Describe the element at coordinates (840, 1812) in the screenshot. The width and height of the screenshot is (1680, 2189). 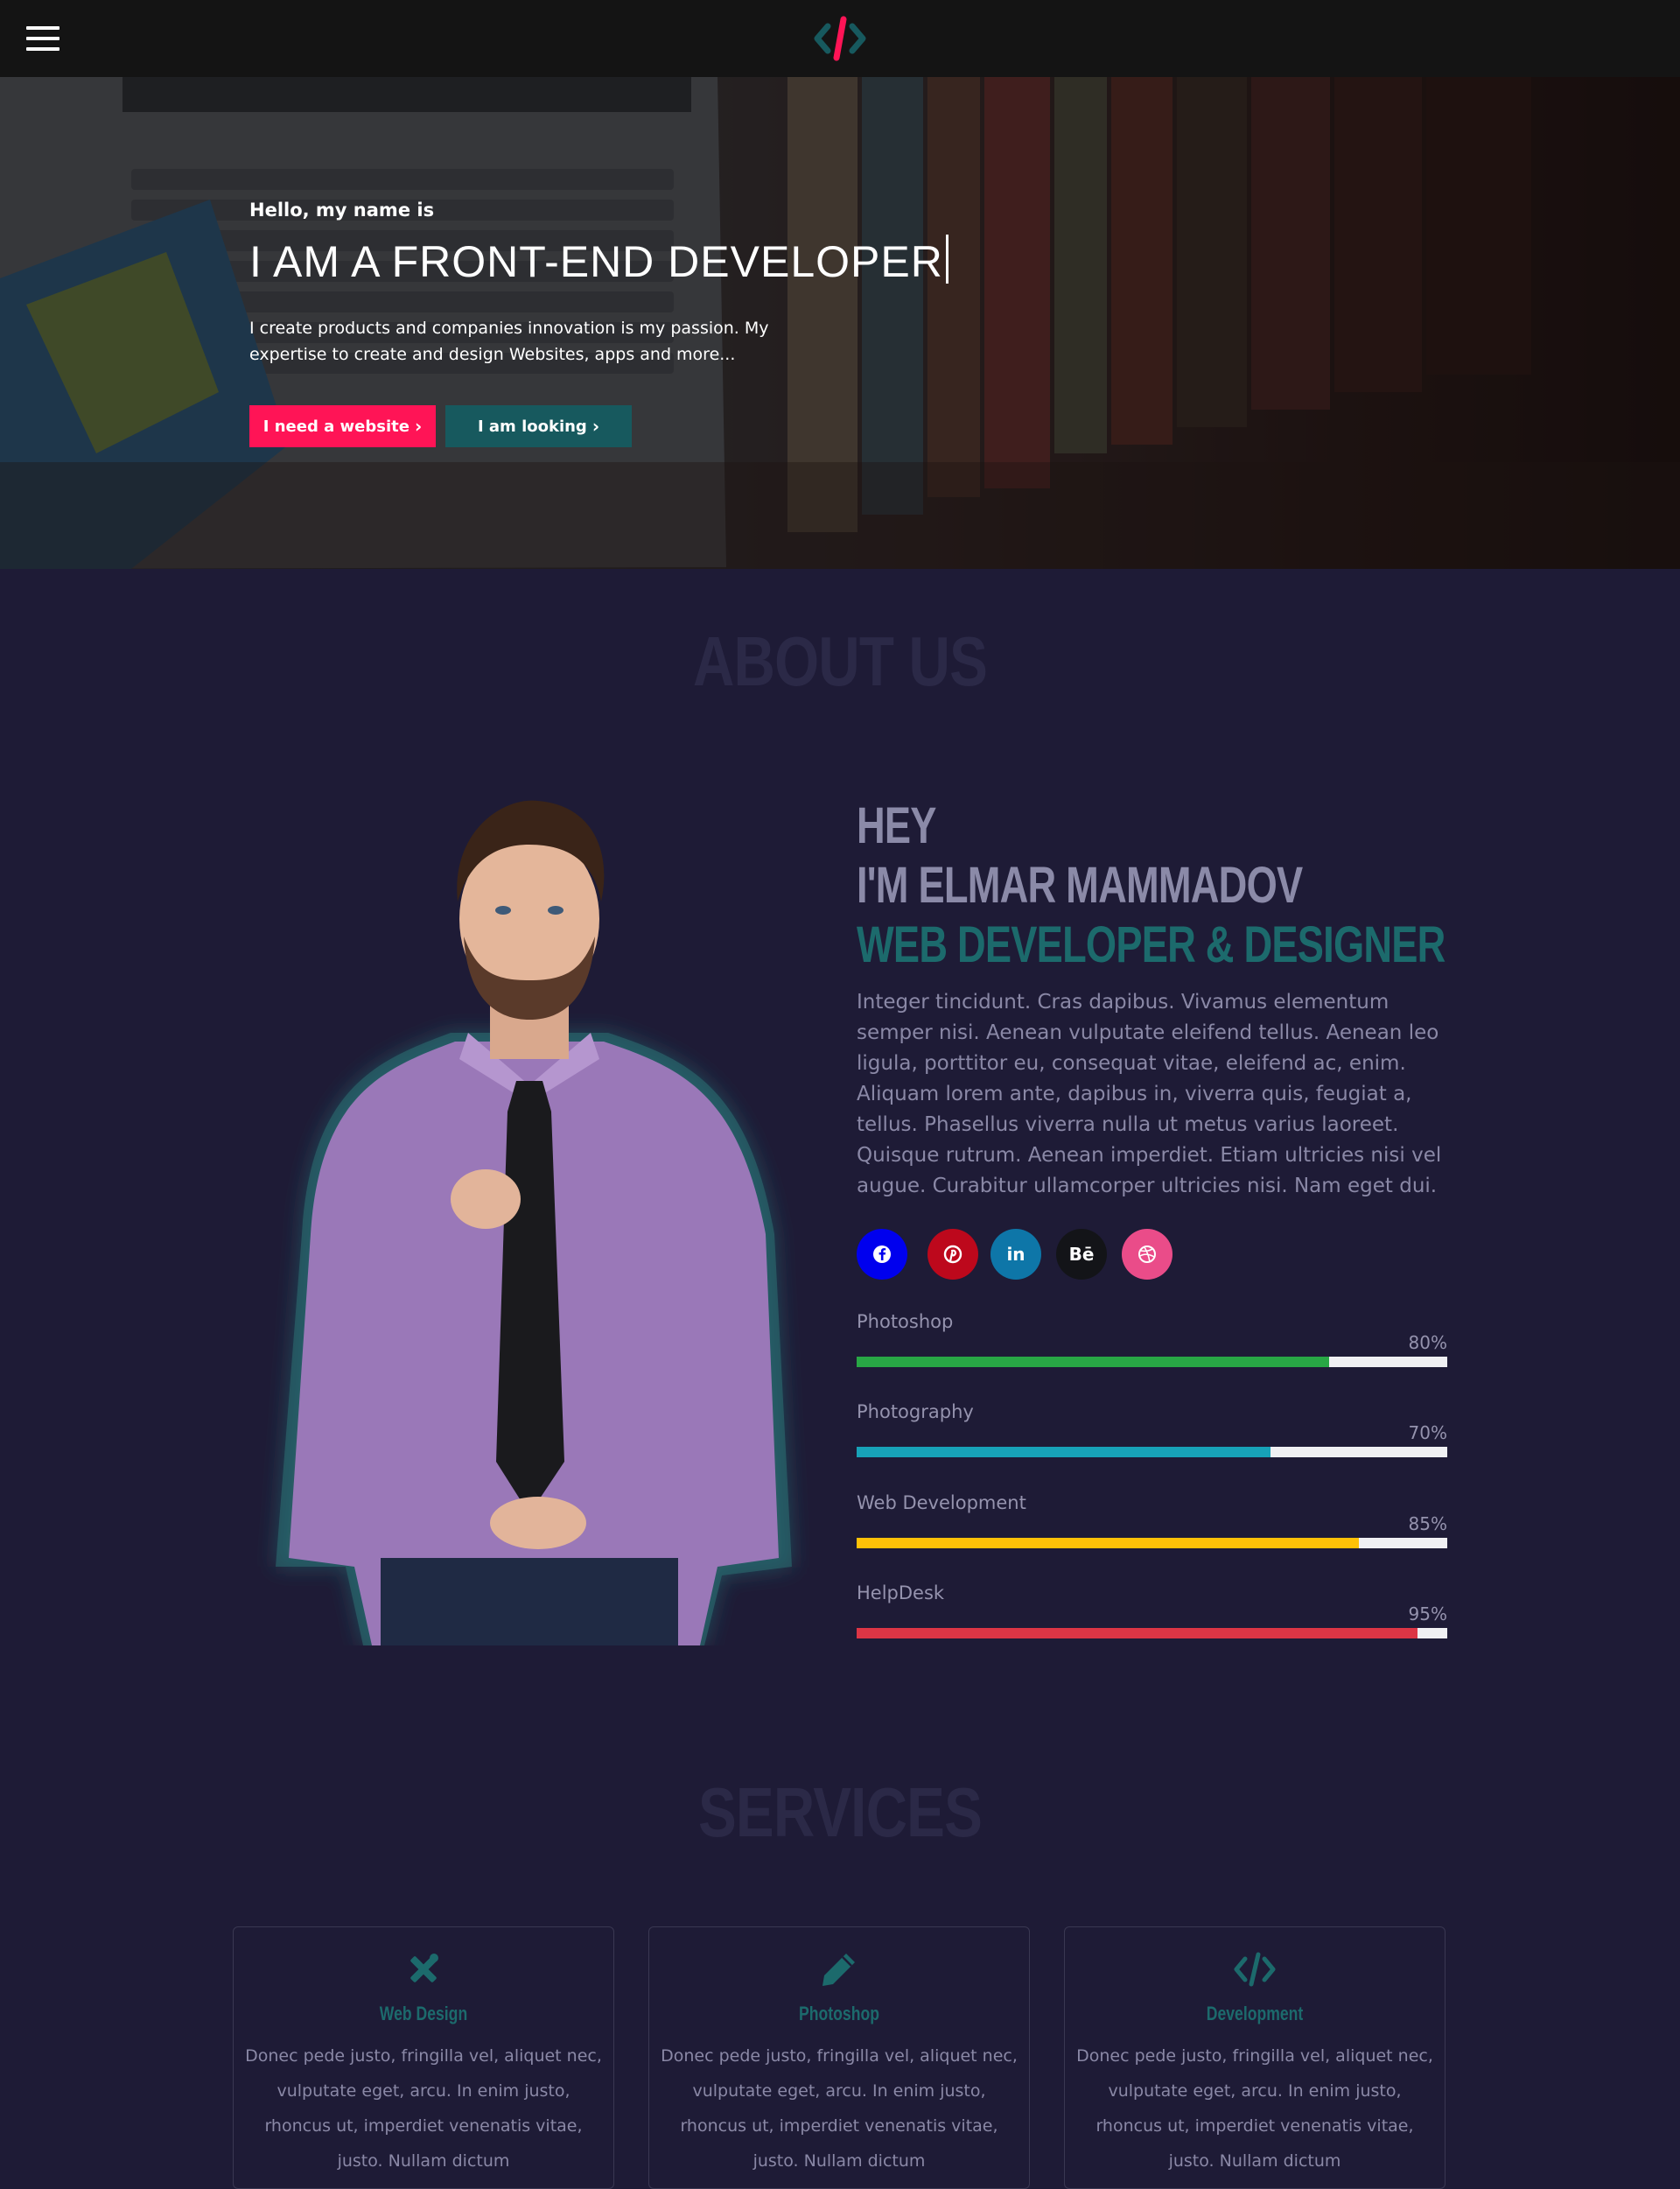
I see `services-section-title: SERVICES` at that location.